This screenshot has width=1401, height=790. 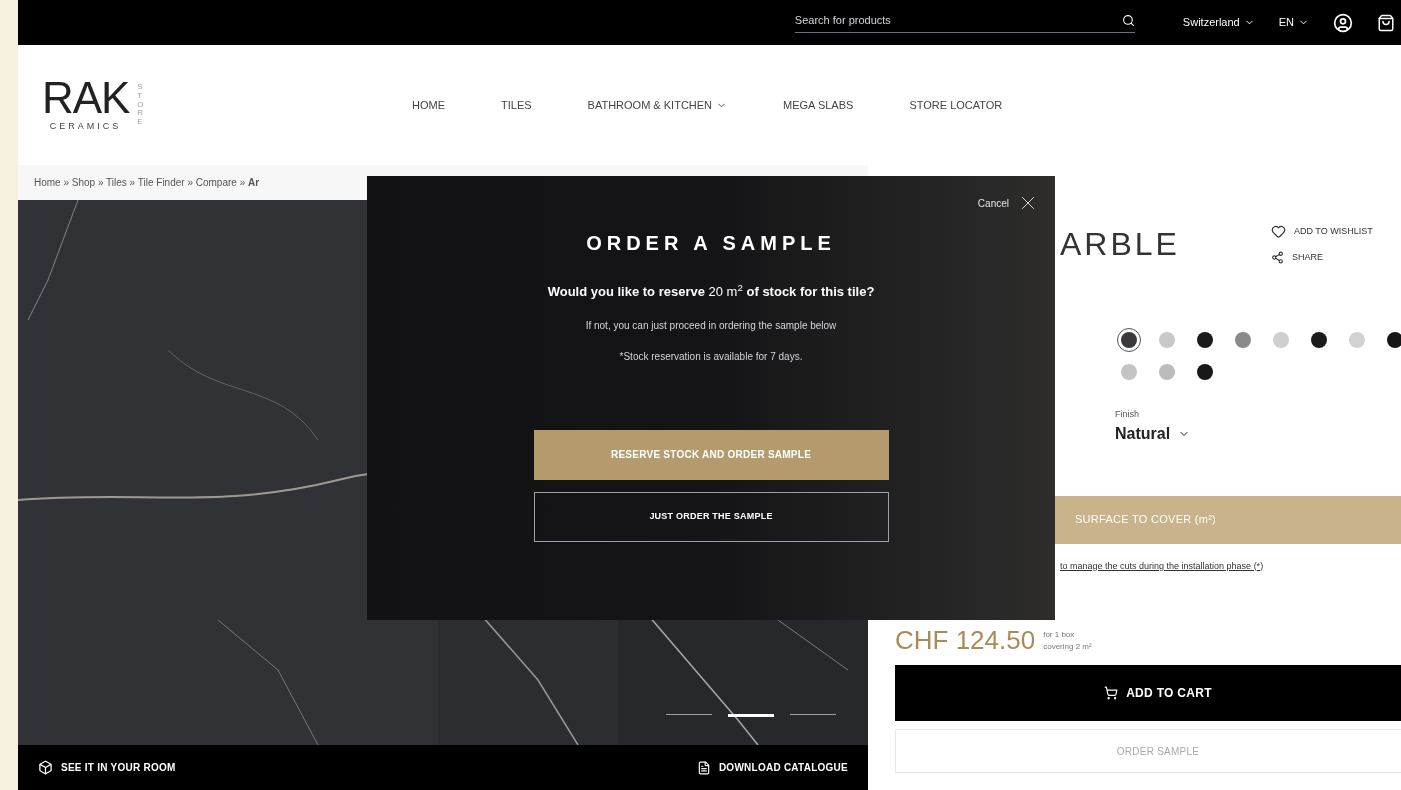 I want to click on add-to-cart-button: ADD TO CART, so click(x=1148, y=693).